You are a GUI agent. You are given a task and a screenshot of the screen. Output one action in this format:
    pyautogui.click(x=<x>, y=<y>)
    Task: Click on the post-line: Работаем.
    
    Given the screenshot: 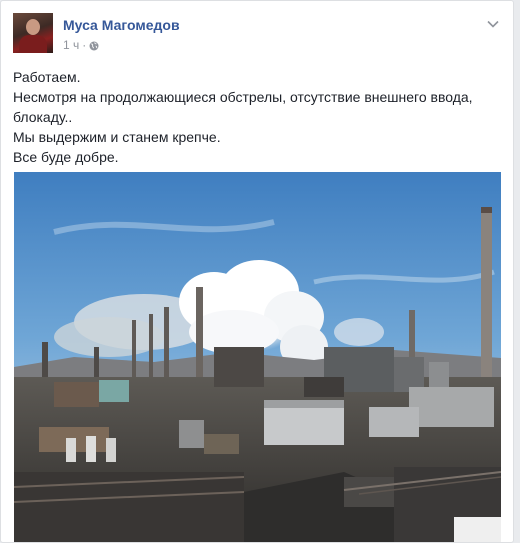 What is the action you would take?
    pyautogui.click(x=47, y=77)
    